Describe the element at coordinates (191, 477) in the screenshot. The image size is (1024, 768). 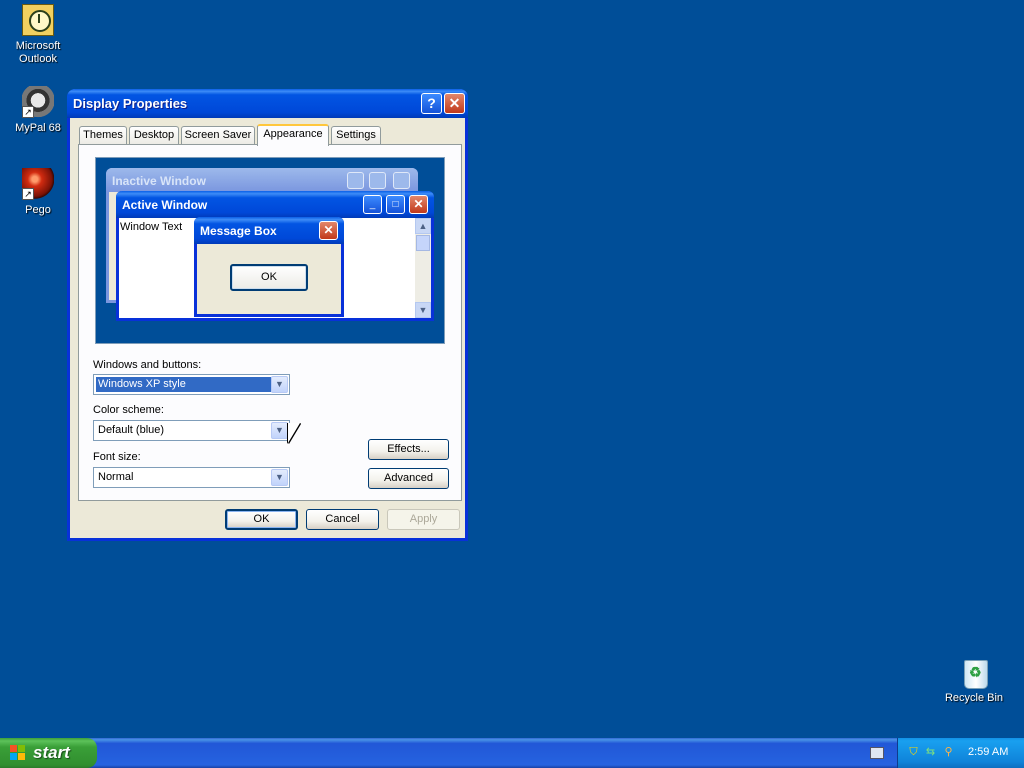
I see `font-size-select: Normal ▼` at that location.